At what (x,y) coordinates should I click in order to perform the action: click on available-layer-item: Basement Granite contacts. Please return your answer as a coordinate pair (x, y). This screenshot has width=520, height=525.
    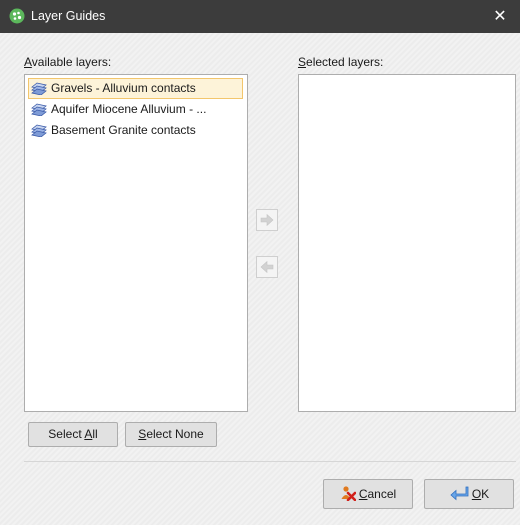
    Looking at the image, I should click on (136, 130).